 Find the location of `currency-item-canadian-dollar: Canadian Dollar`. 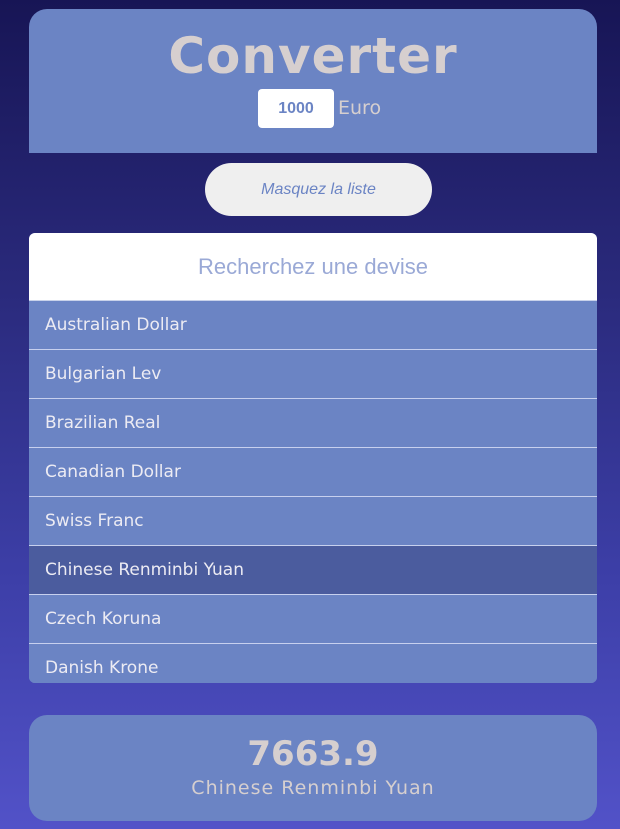

currency-item-canadian-dollar: Canadian Dollar is located at coordinates (313, 472).